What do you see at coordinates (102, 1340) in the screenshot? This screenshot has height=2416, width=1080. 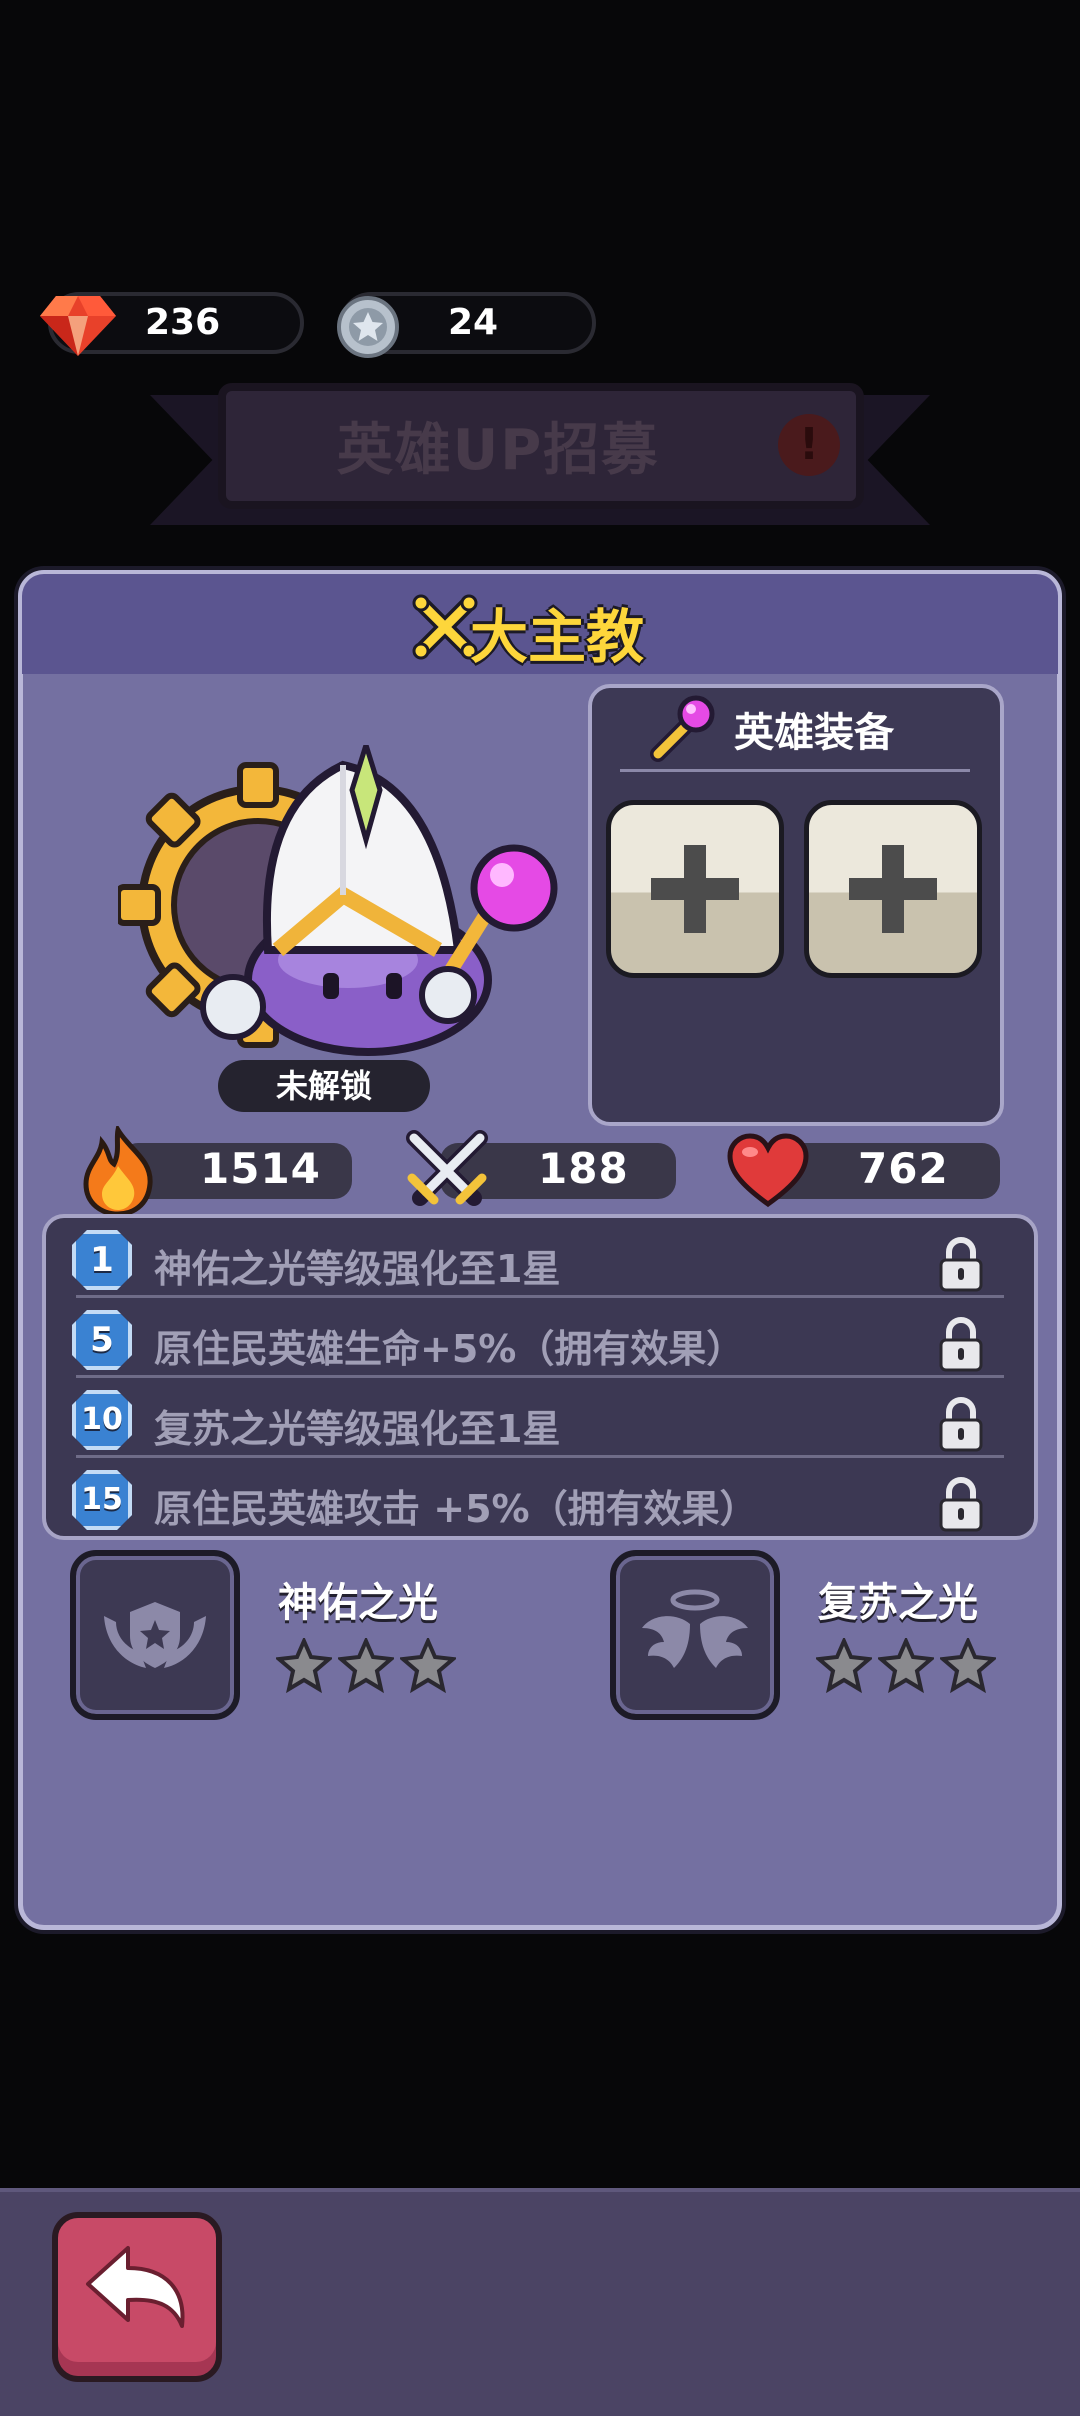 I see `perk-level-badge: 5` at bounding box center [102, 1340].